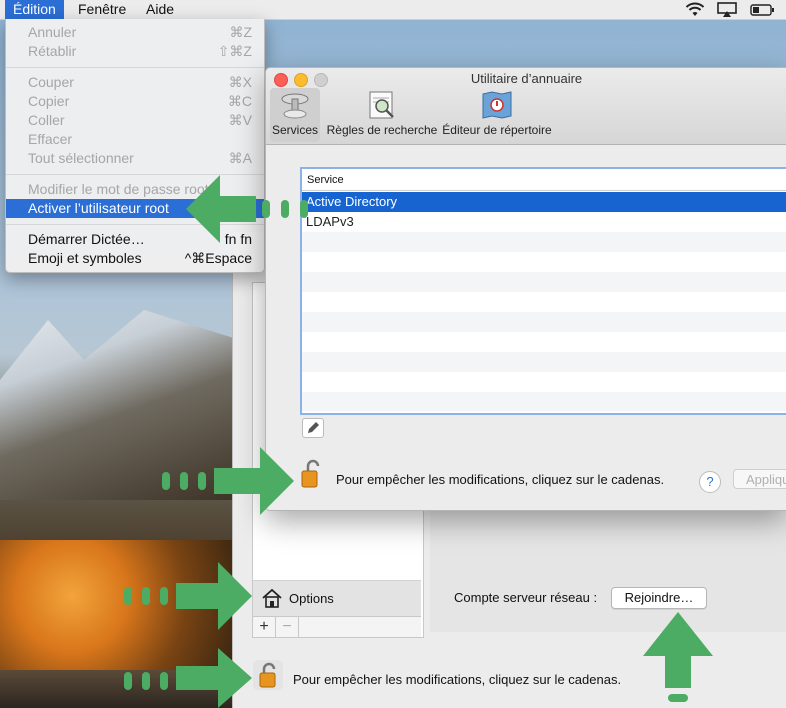  I want to click on menu-item-cut: Couper ⌘X, so click(135, 82).